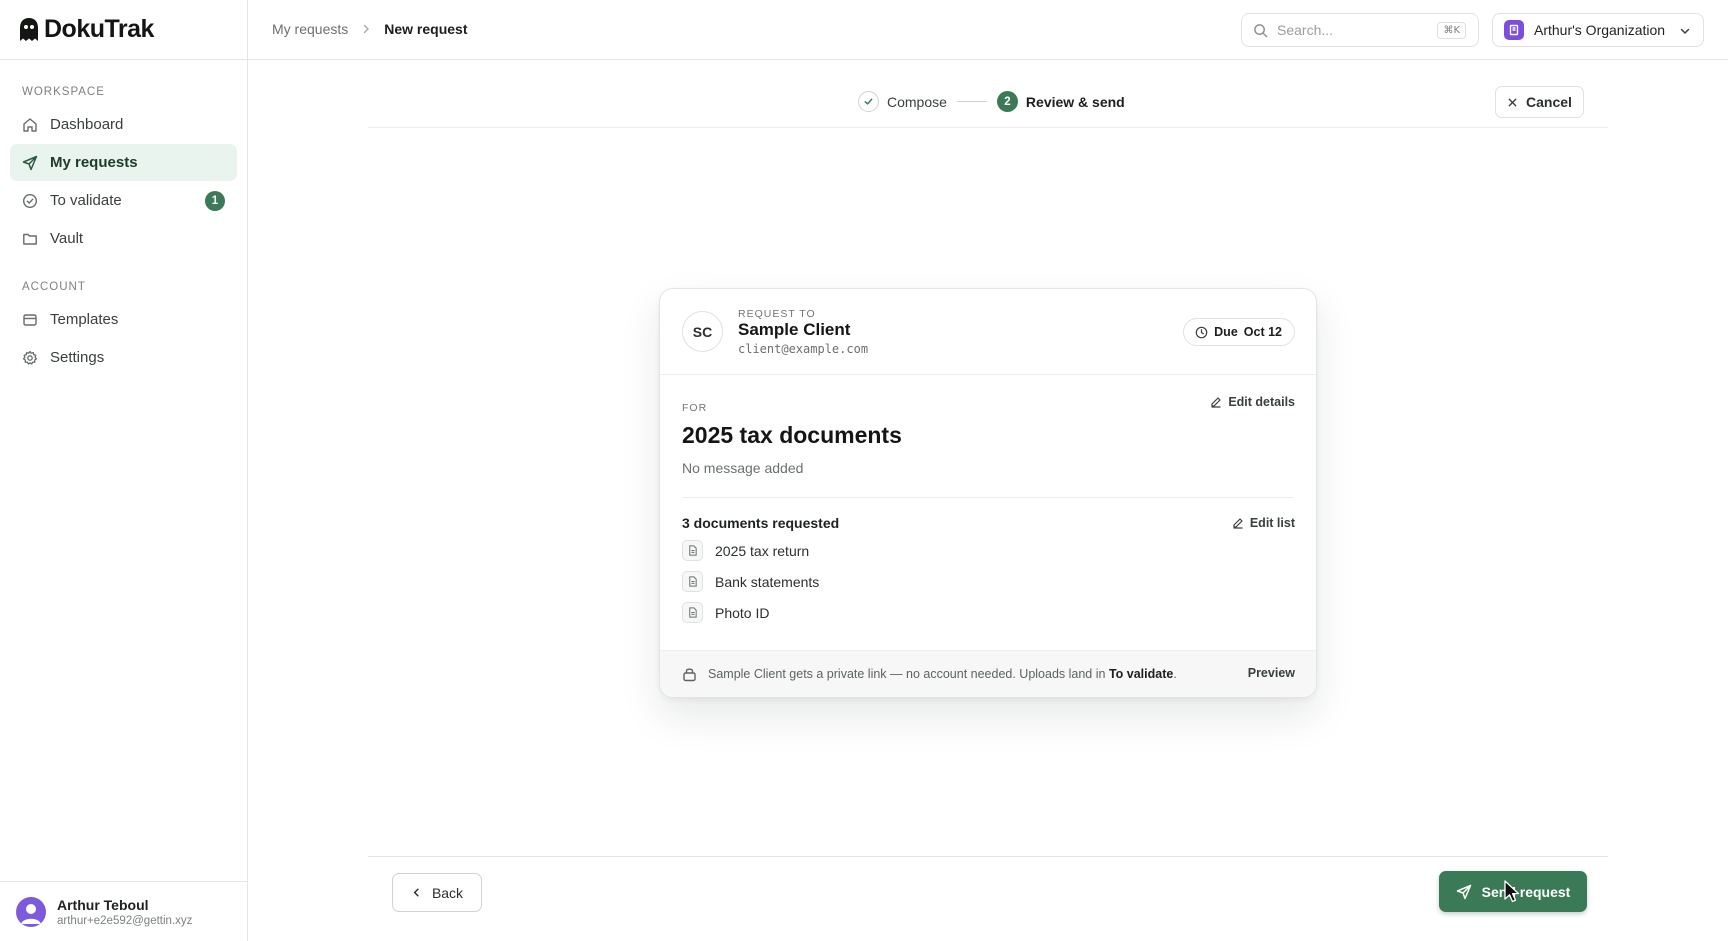 The image size is (1728, 941). I want to click on sidebar-item-templates: Templates, so click(123, 319).